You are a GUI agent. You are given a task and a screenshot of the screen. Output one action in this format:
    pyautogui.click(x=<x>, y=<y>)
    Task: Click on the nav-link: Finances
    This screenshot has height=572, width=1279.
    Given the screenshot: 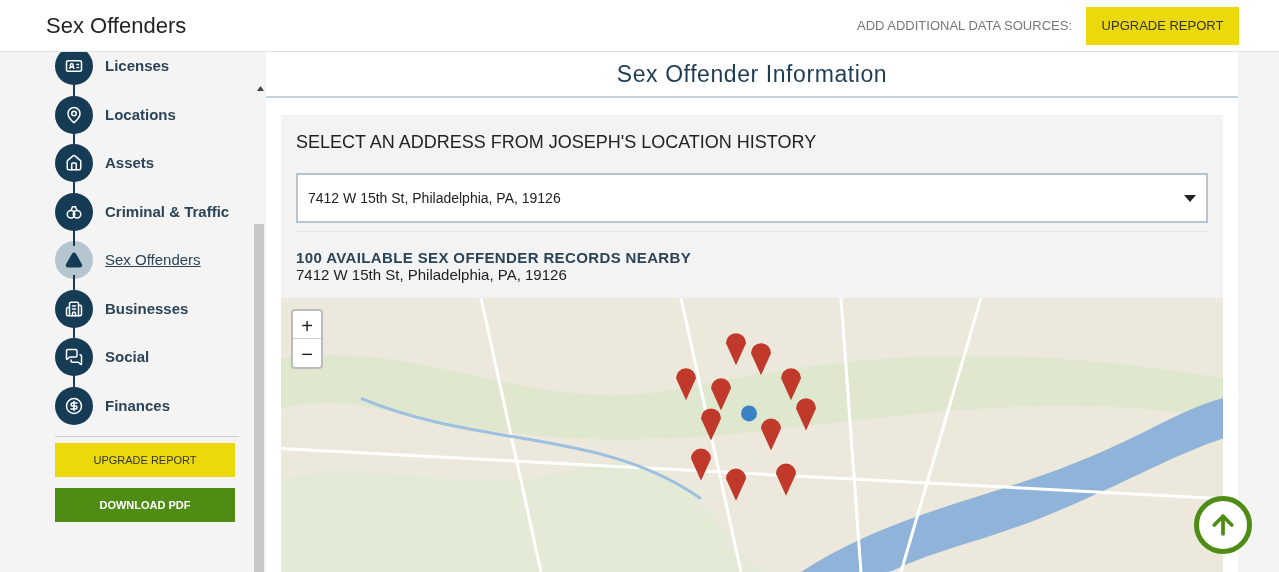 What is the action you would take?
    pyautogui.click(x=138, y=405)
    